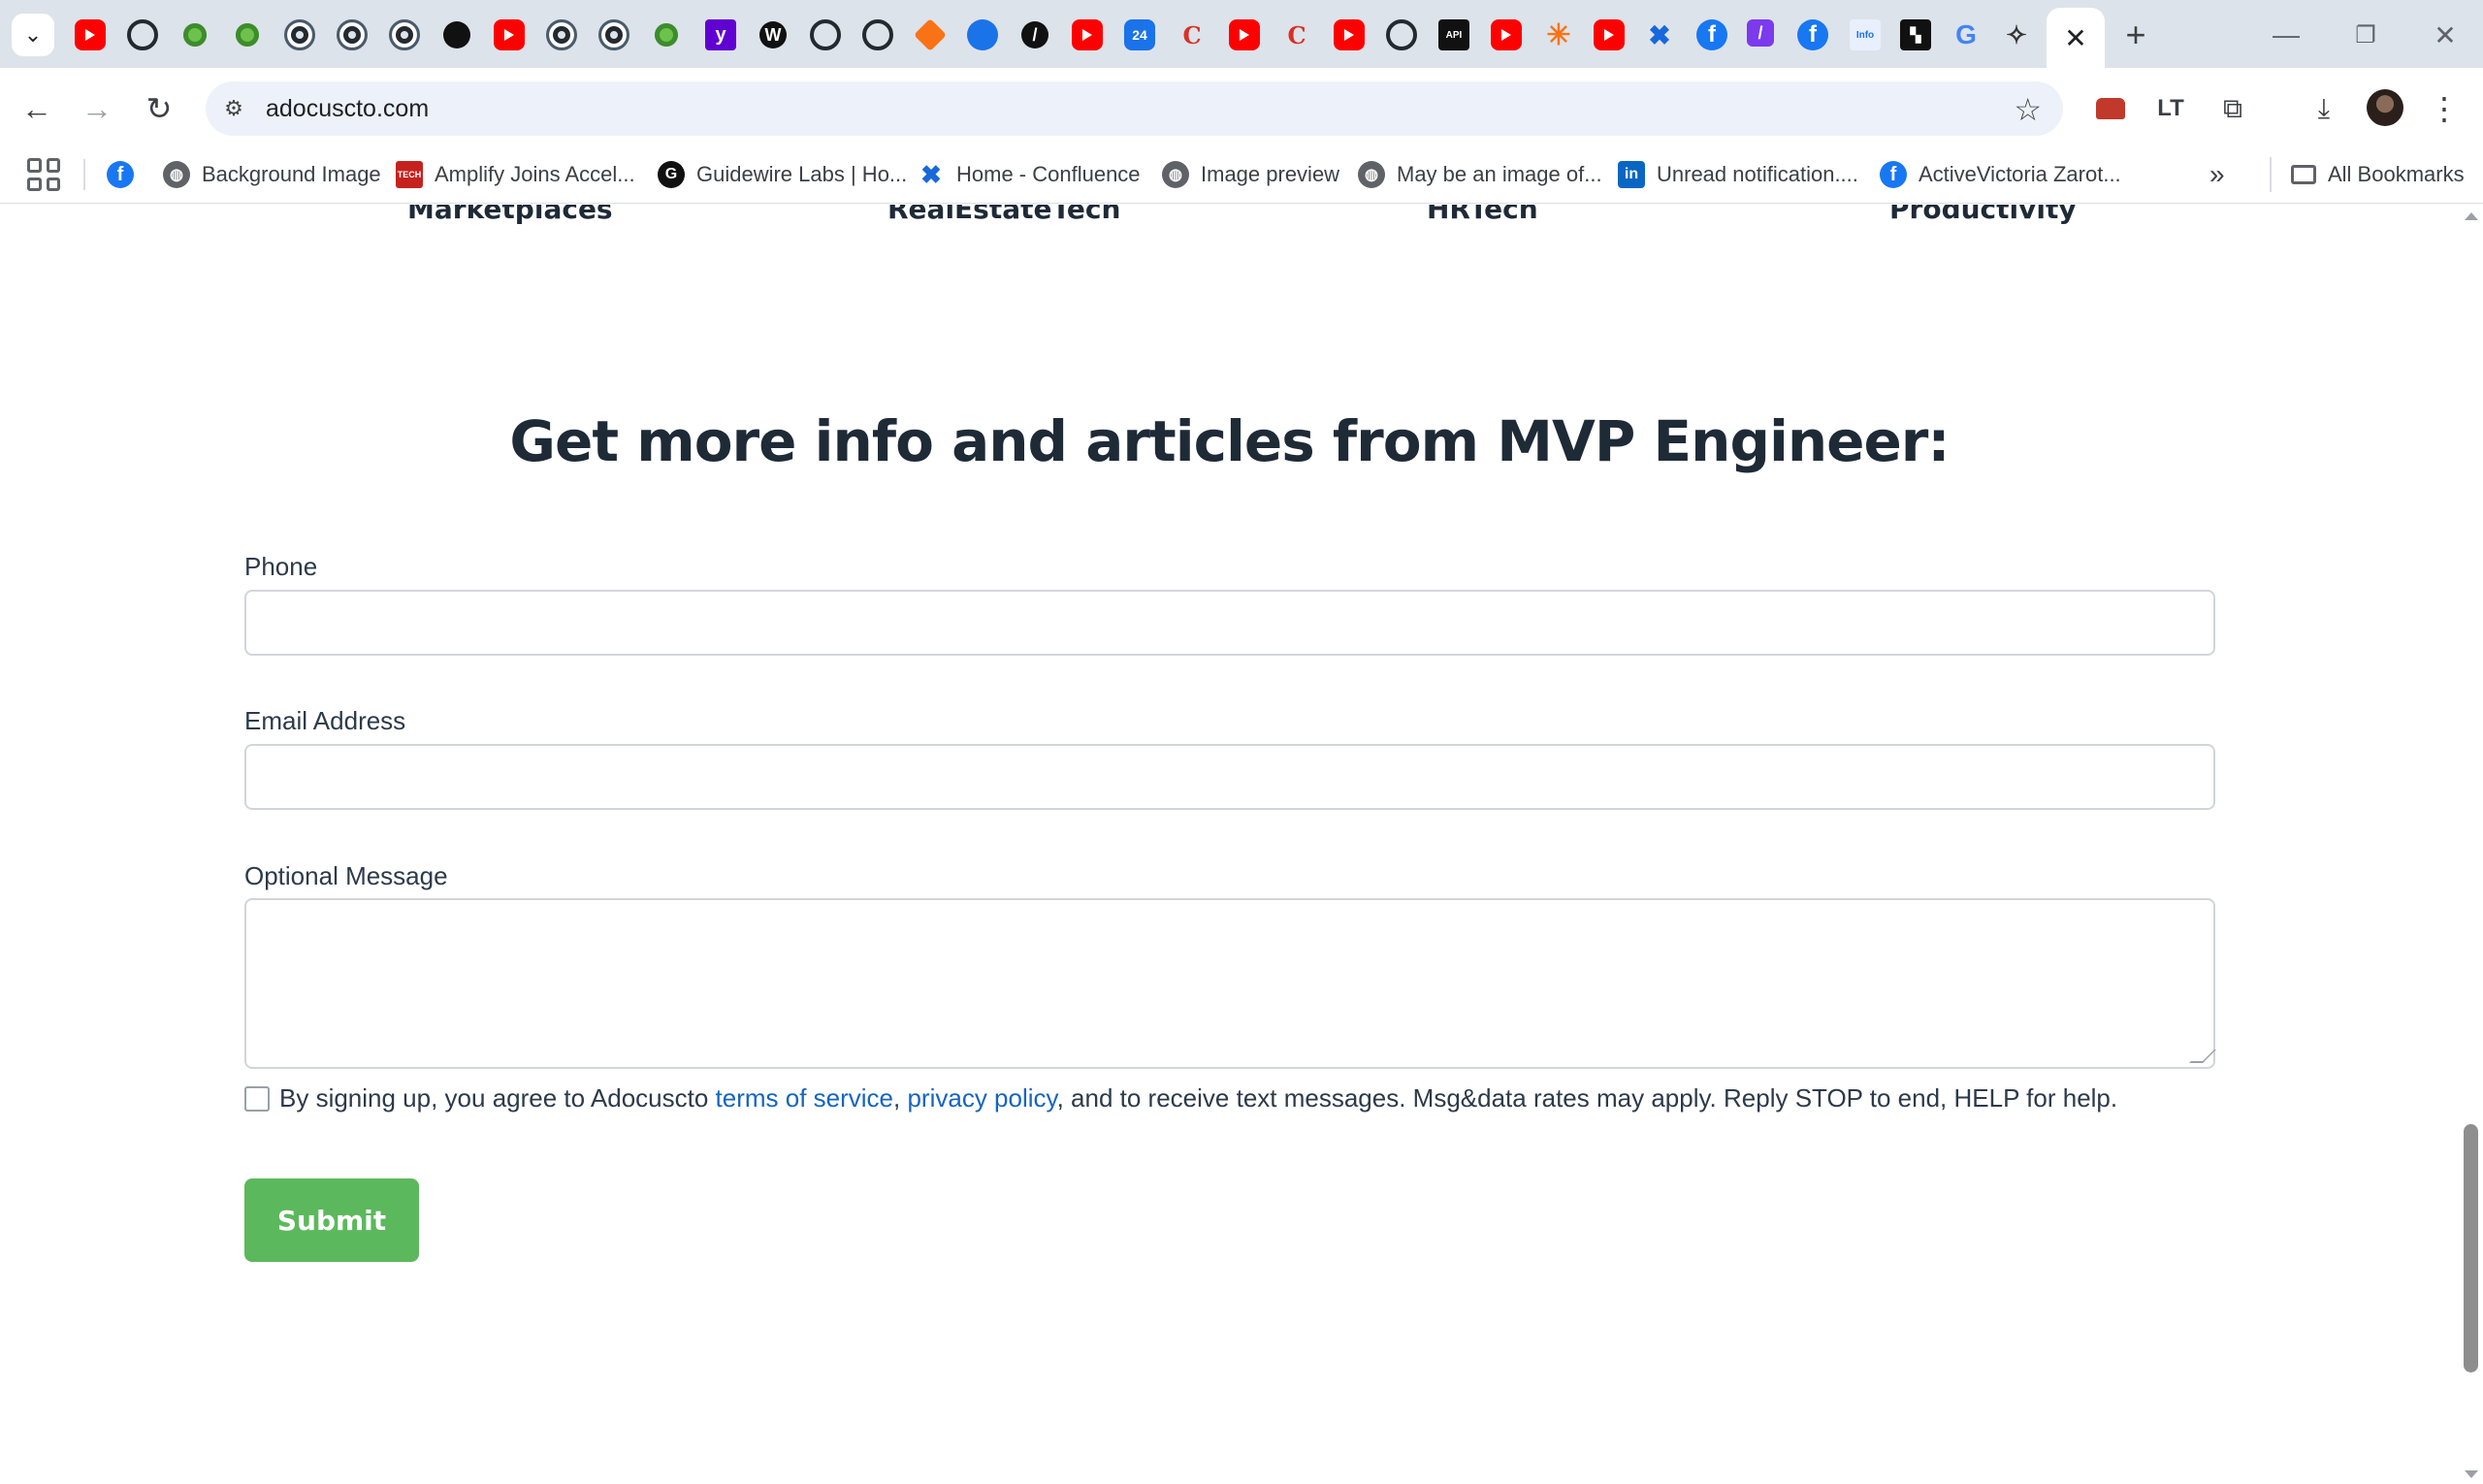  I want to click on consent-comma: ,, so click(901, 1098).